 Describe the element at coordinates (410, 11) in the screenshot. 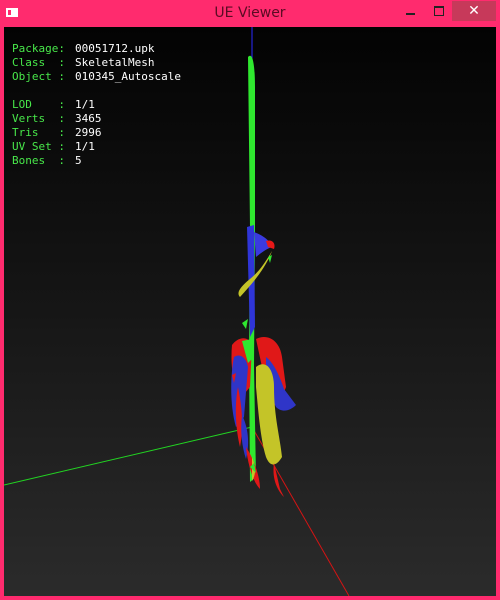

I see `minimize-button` at that location.